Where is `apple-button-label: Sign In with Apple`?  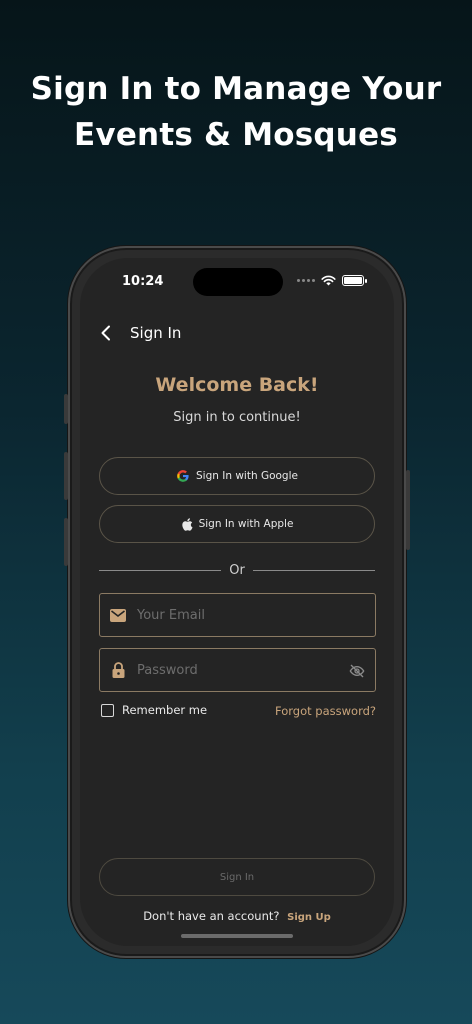
apple-button-label: Sign In with Apple is located at coordinates (246, 524).